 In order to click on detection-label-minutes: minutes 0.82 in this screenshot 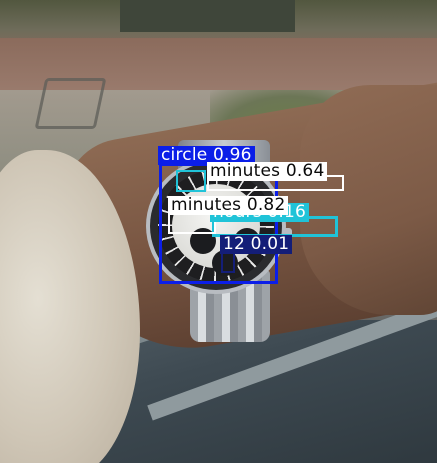, I will do `click(228, 205)`.